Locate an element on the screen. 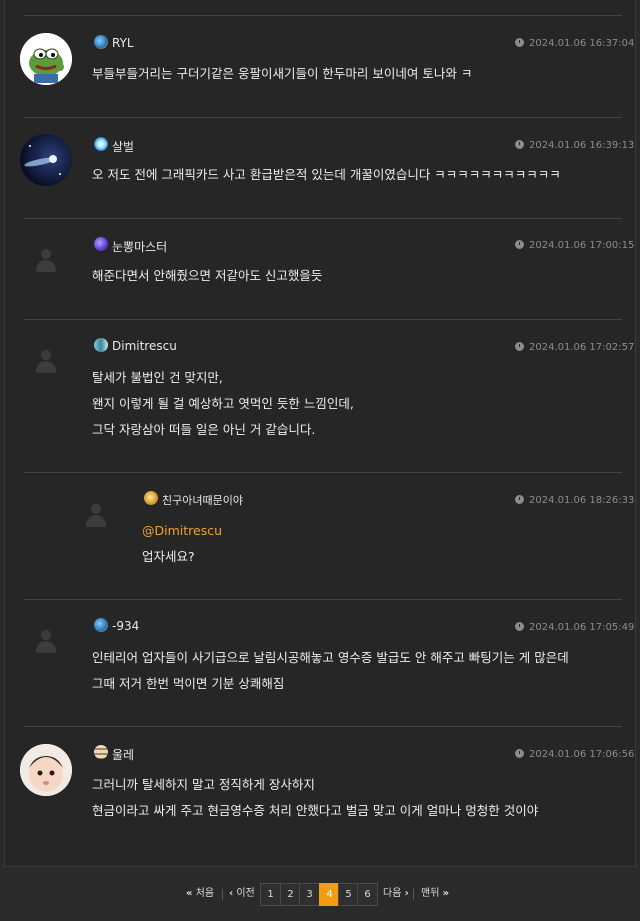 Image resolution: width=640 pixels, height=921 pixels. timestamp-text: 2024.01.06 16:39:13 is located at coordinates (582, 145).